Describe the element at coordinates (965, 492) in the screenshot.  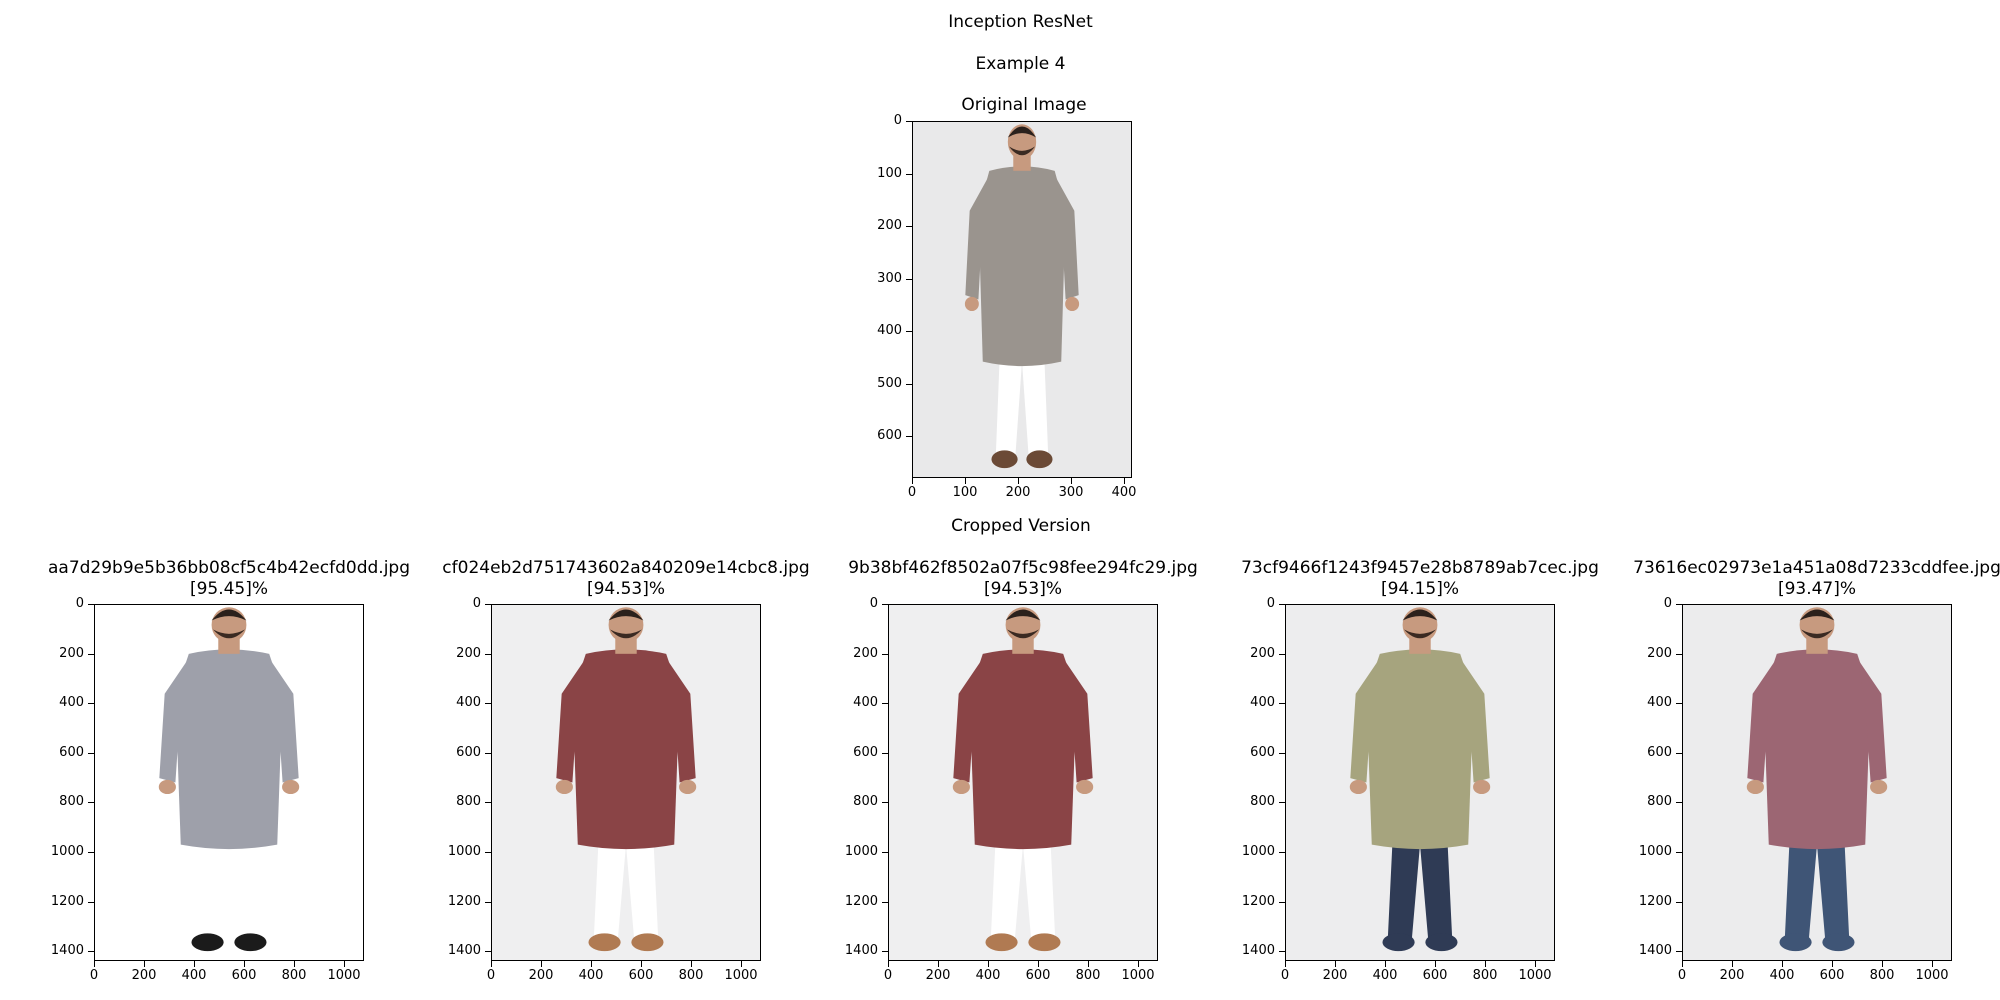
I see `original-x-tick-label: 100` at that location.